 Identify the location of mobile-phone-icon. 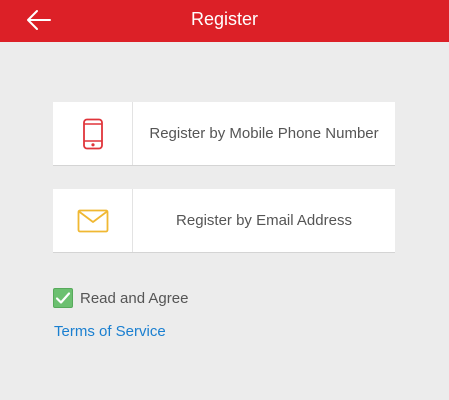
(92, 133).